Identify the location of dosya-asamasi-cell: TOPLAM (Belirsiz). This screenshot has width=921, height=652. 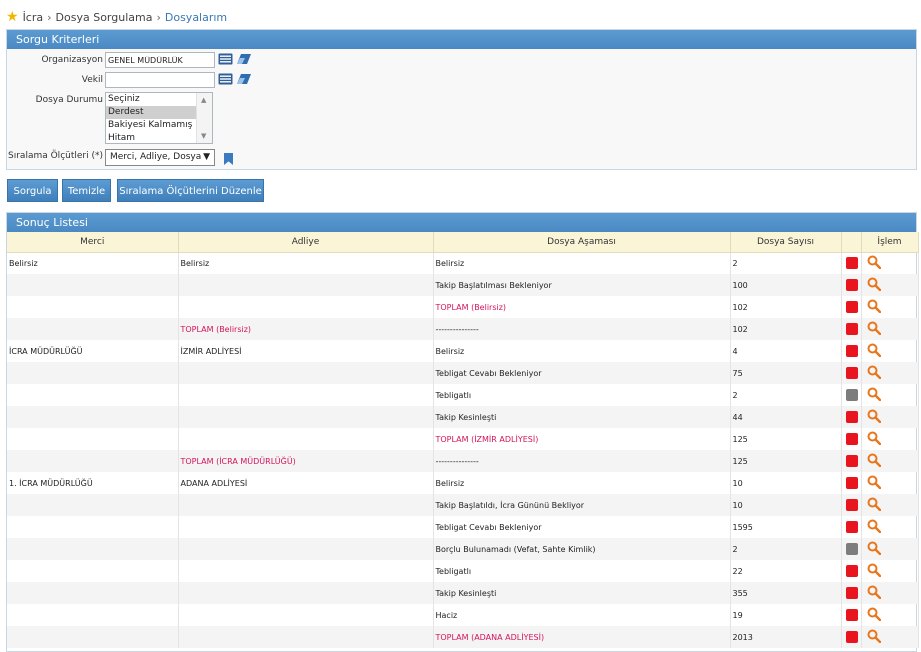
(582, 307).